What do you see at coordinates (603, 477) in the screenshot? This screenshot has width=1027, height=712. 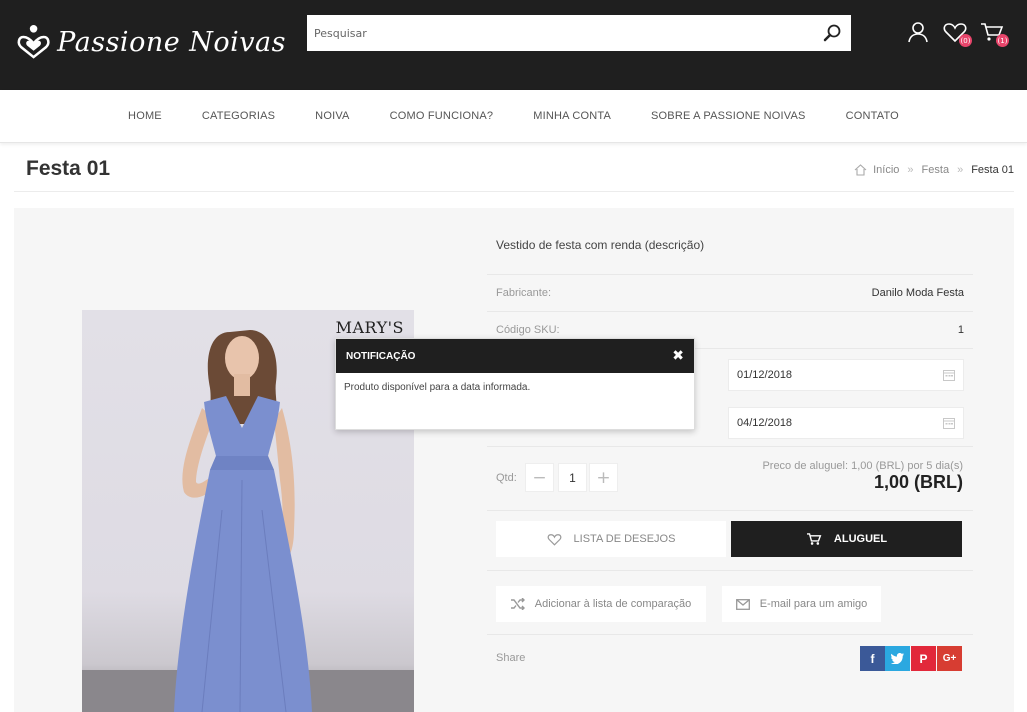 I see `qty-increase-button: +` at bounding box center [603, 477].